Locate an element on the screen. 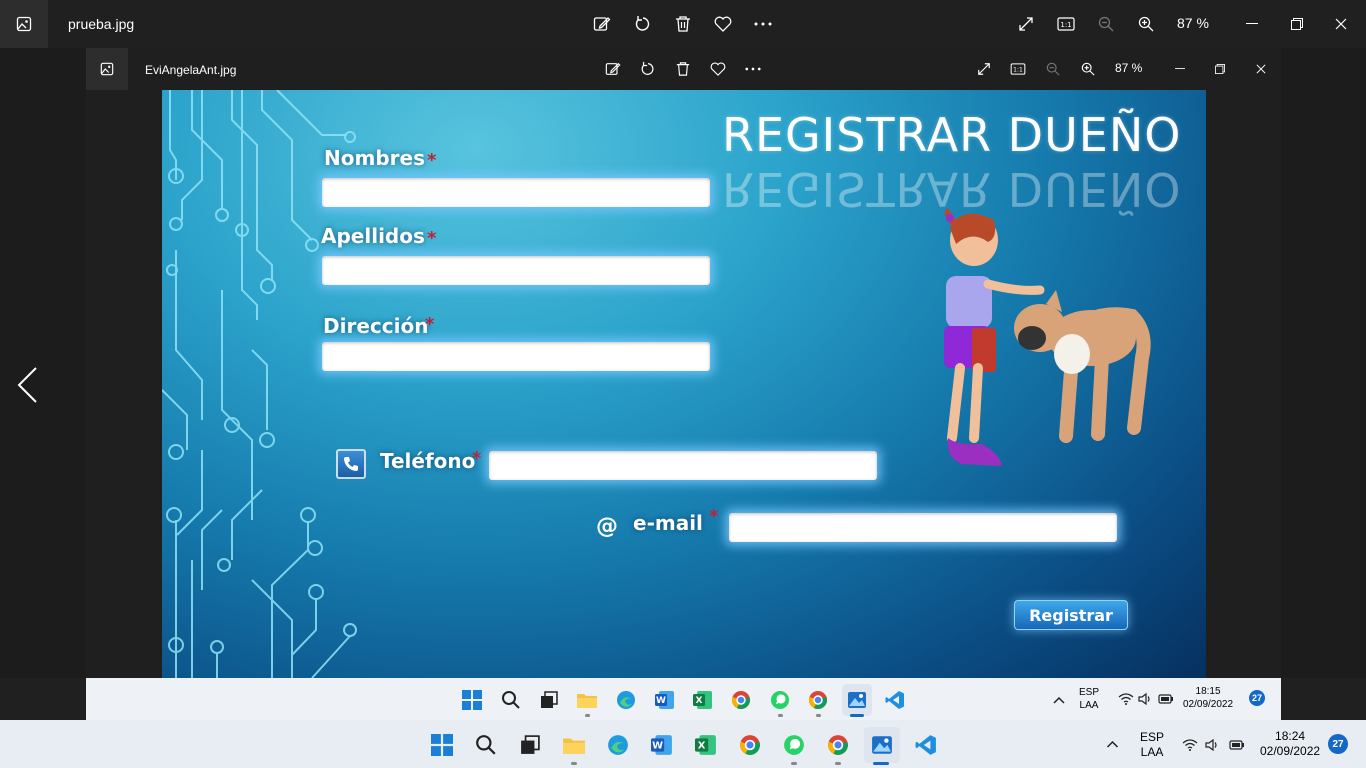 The height and width of the screenshot is (768, 1366). left-pane is located at coordinates (43, 363).